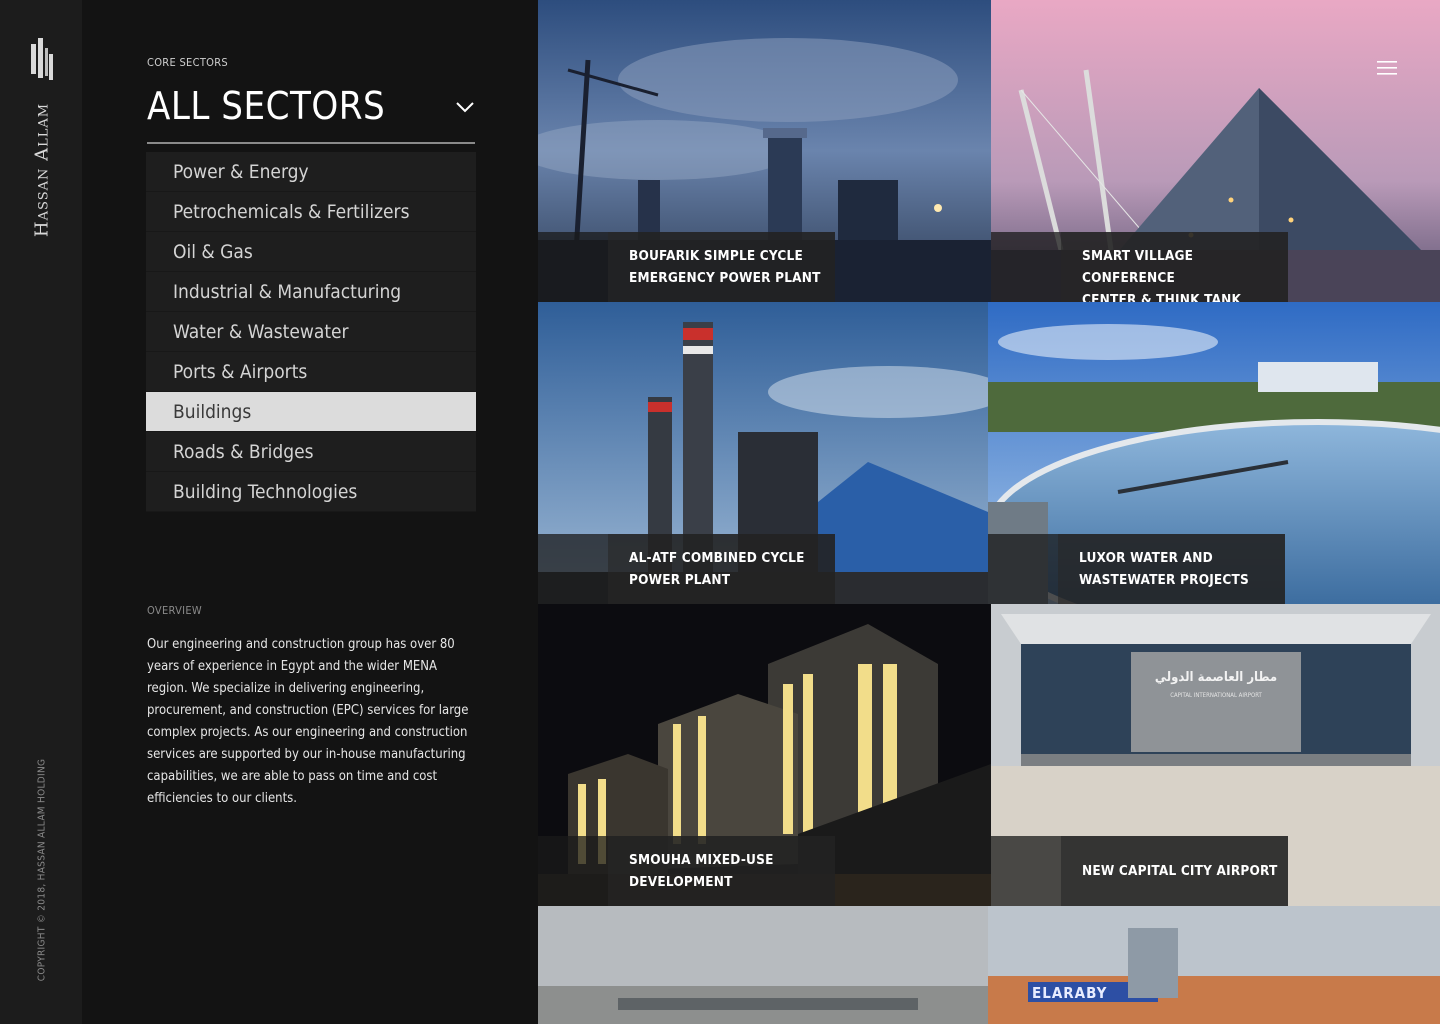  What do you see at coordinates (717, 558) in the screenshot?
I see `project-title-line1: AL-ATF COMBINED CYCLE` at bounding box center [717, 558].